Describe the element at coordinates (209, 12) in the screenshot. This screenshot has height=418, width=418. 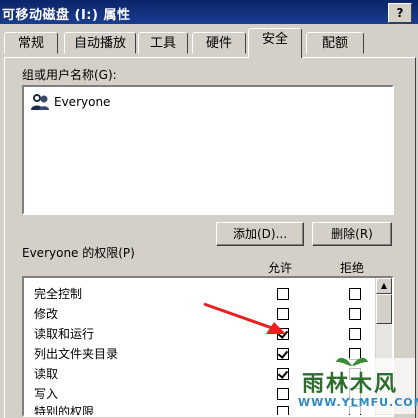
I see `title-bar: 可移动磁盘 (I:) 属性 ?` at that location.